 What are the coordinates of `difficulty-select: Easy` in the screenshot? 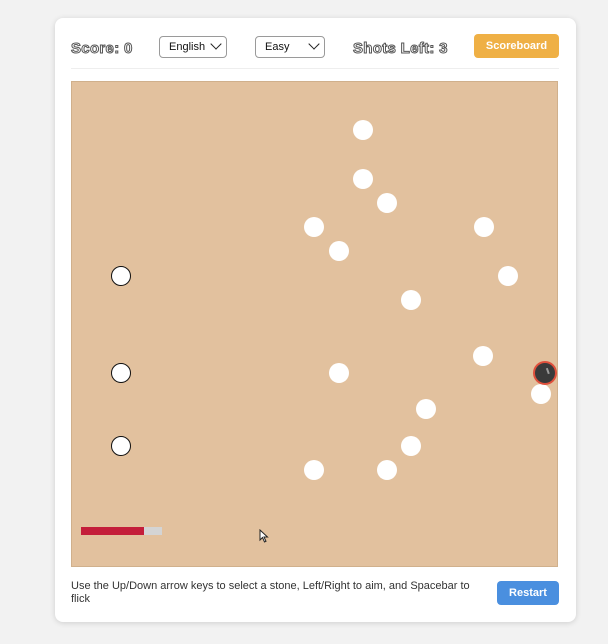 It's located at (290, 47).